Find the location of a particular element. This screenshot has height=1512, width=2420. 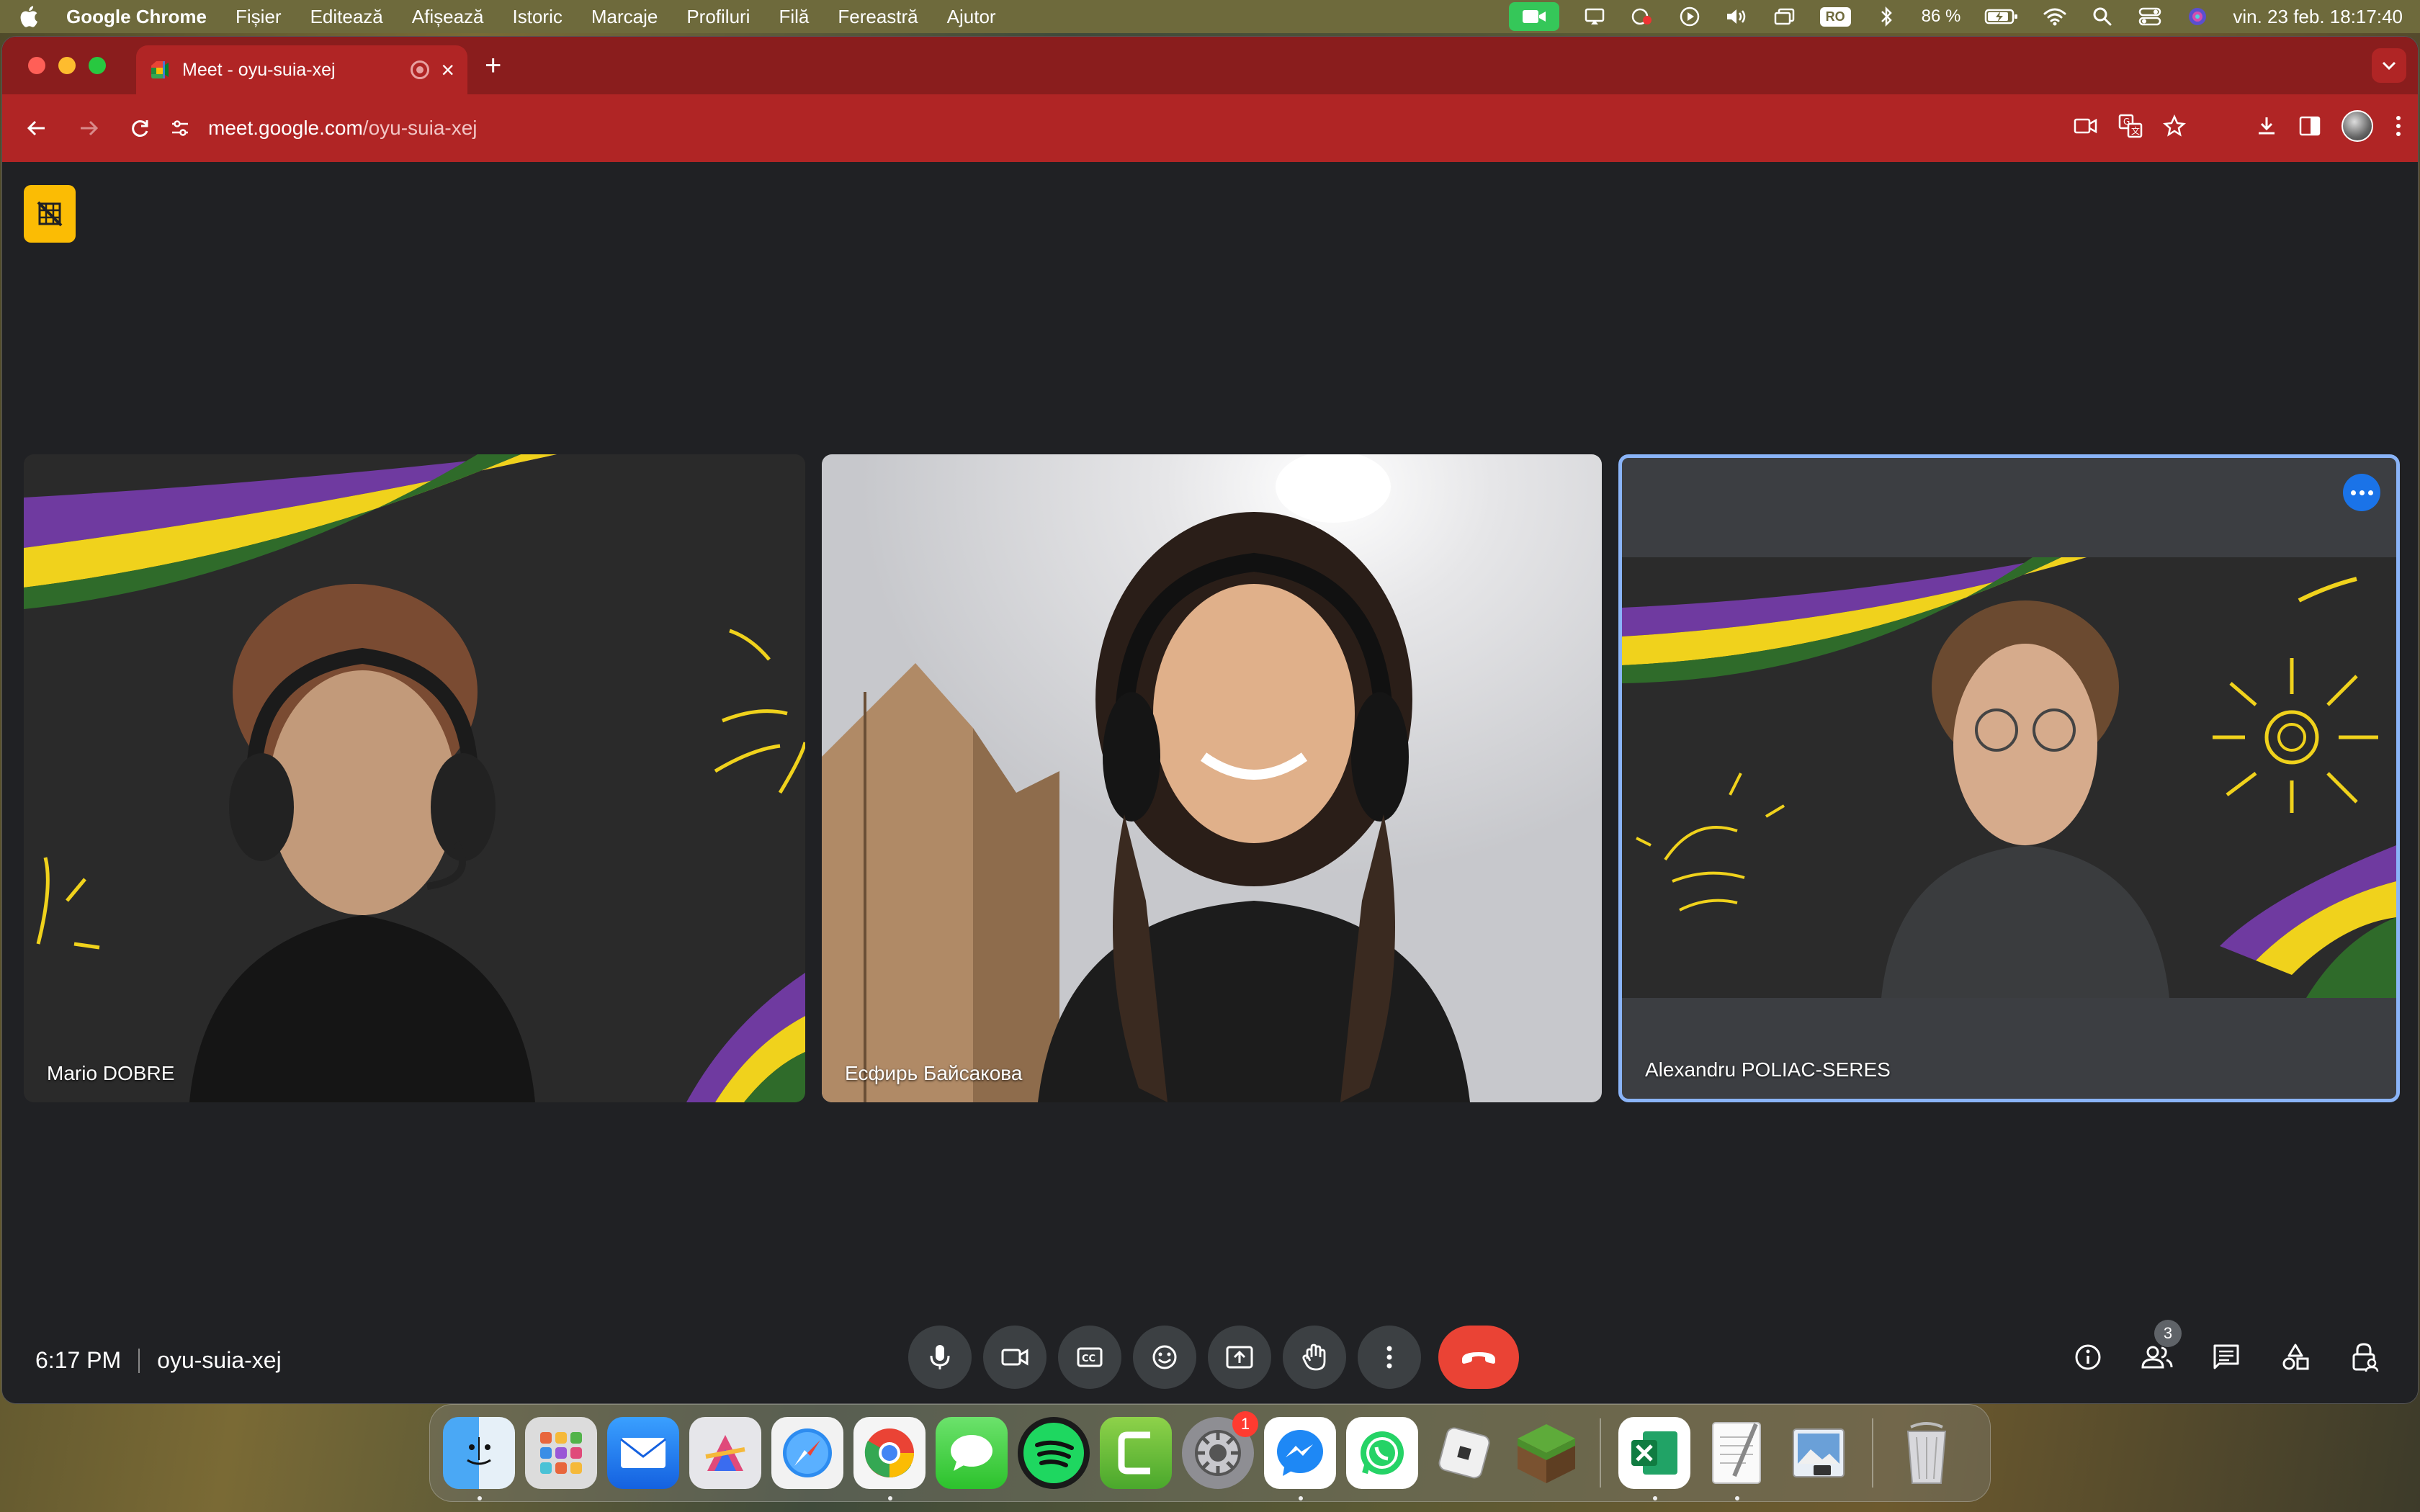

google-meet-favicon-icon is located at coordinates (160, 69).